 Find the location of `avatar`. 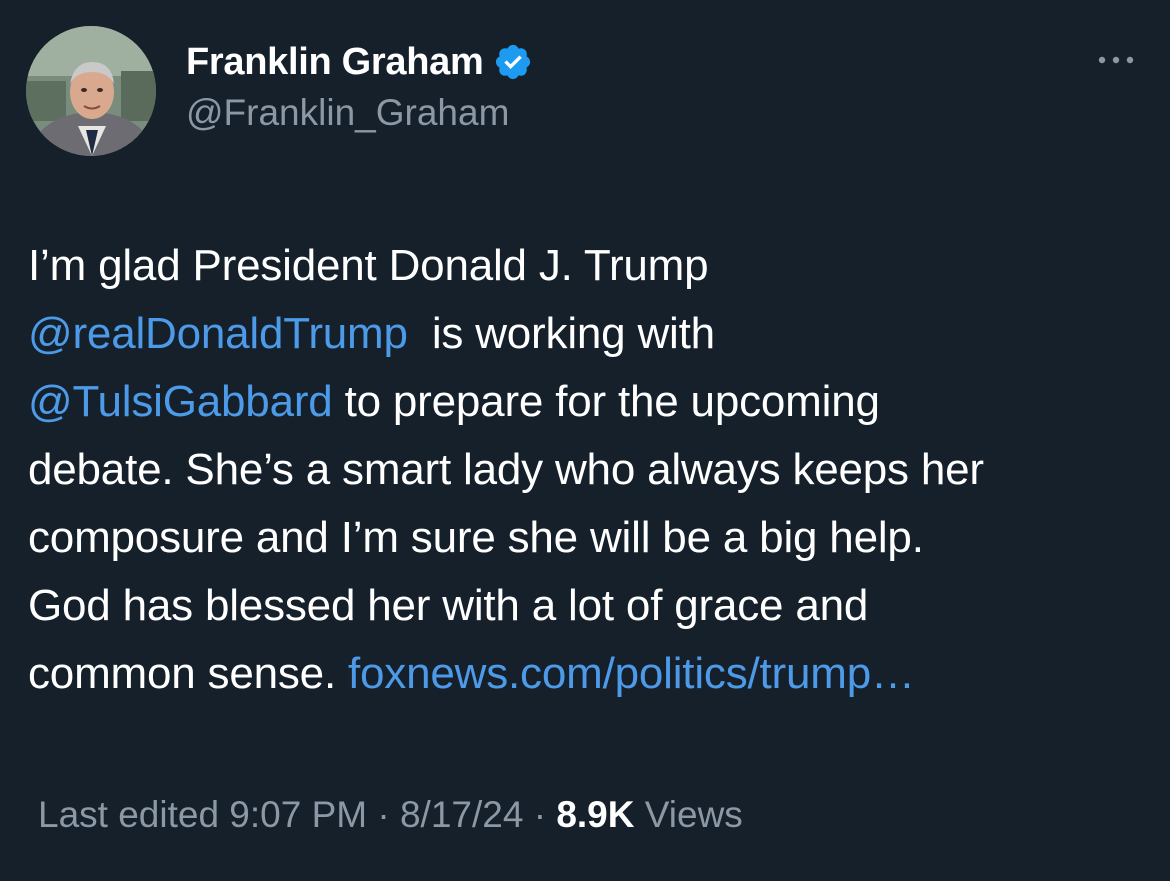

avatar is located at coordinates (91, 91).